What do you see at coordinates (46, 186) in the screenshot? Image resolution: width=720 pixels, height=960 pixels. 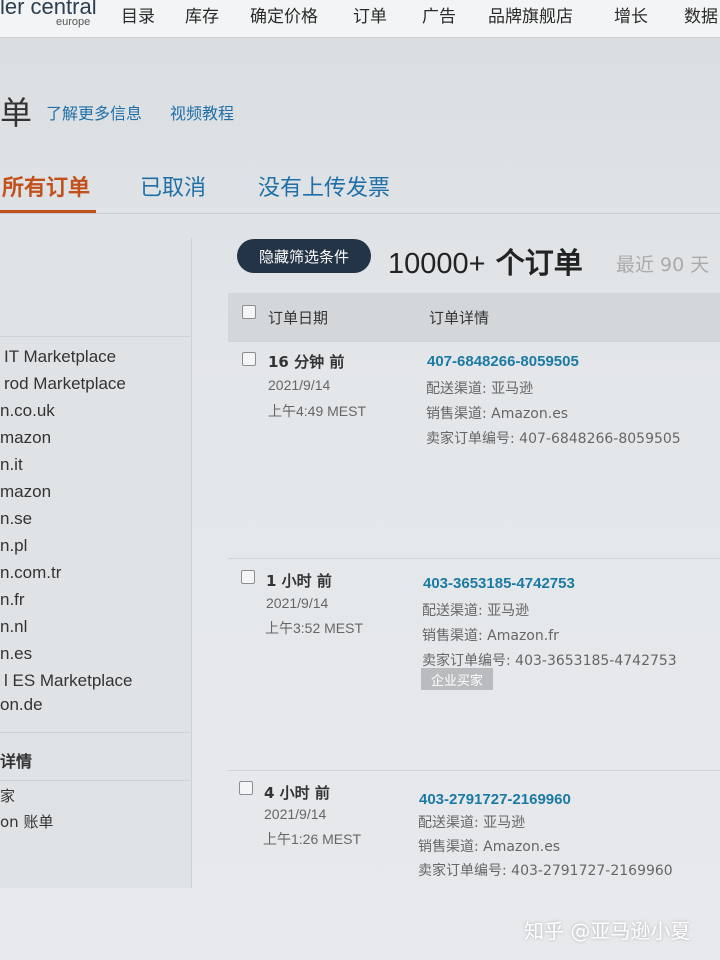 I see `tab-all-orders: 所有订单` at bounding box center [46, 186].